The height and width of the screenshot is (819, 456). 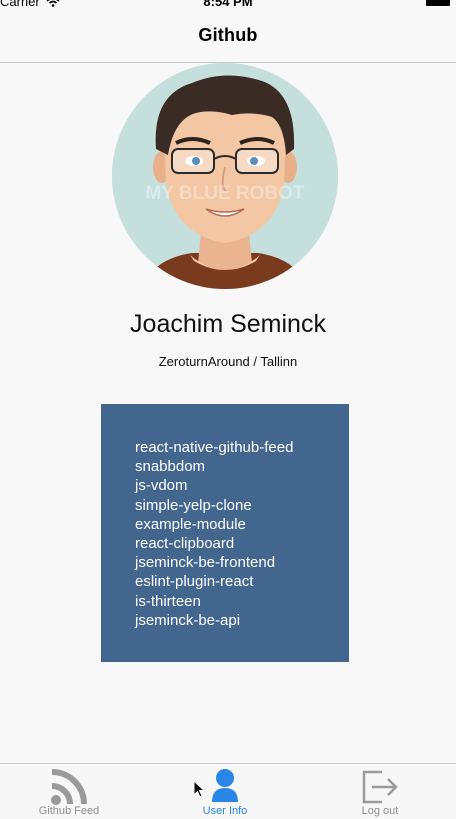 I want to click on tab-label-github-feed: Github Feed, so click(x=69, y=811).